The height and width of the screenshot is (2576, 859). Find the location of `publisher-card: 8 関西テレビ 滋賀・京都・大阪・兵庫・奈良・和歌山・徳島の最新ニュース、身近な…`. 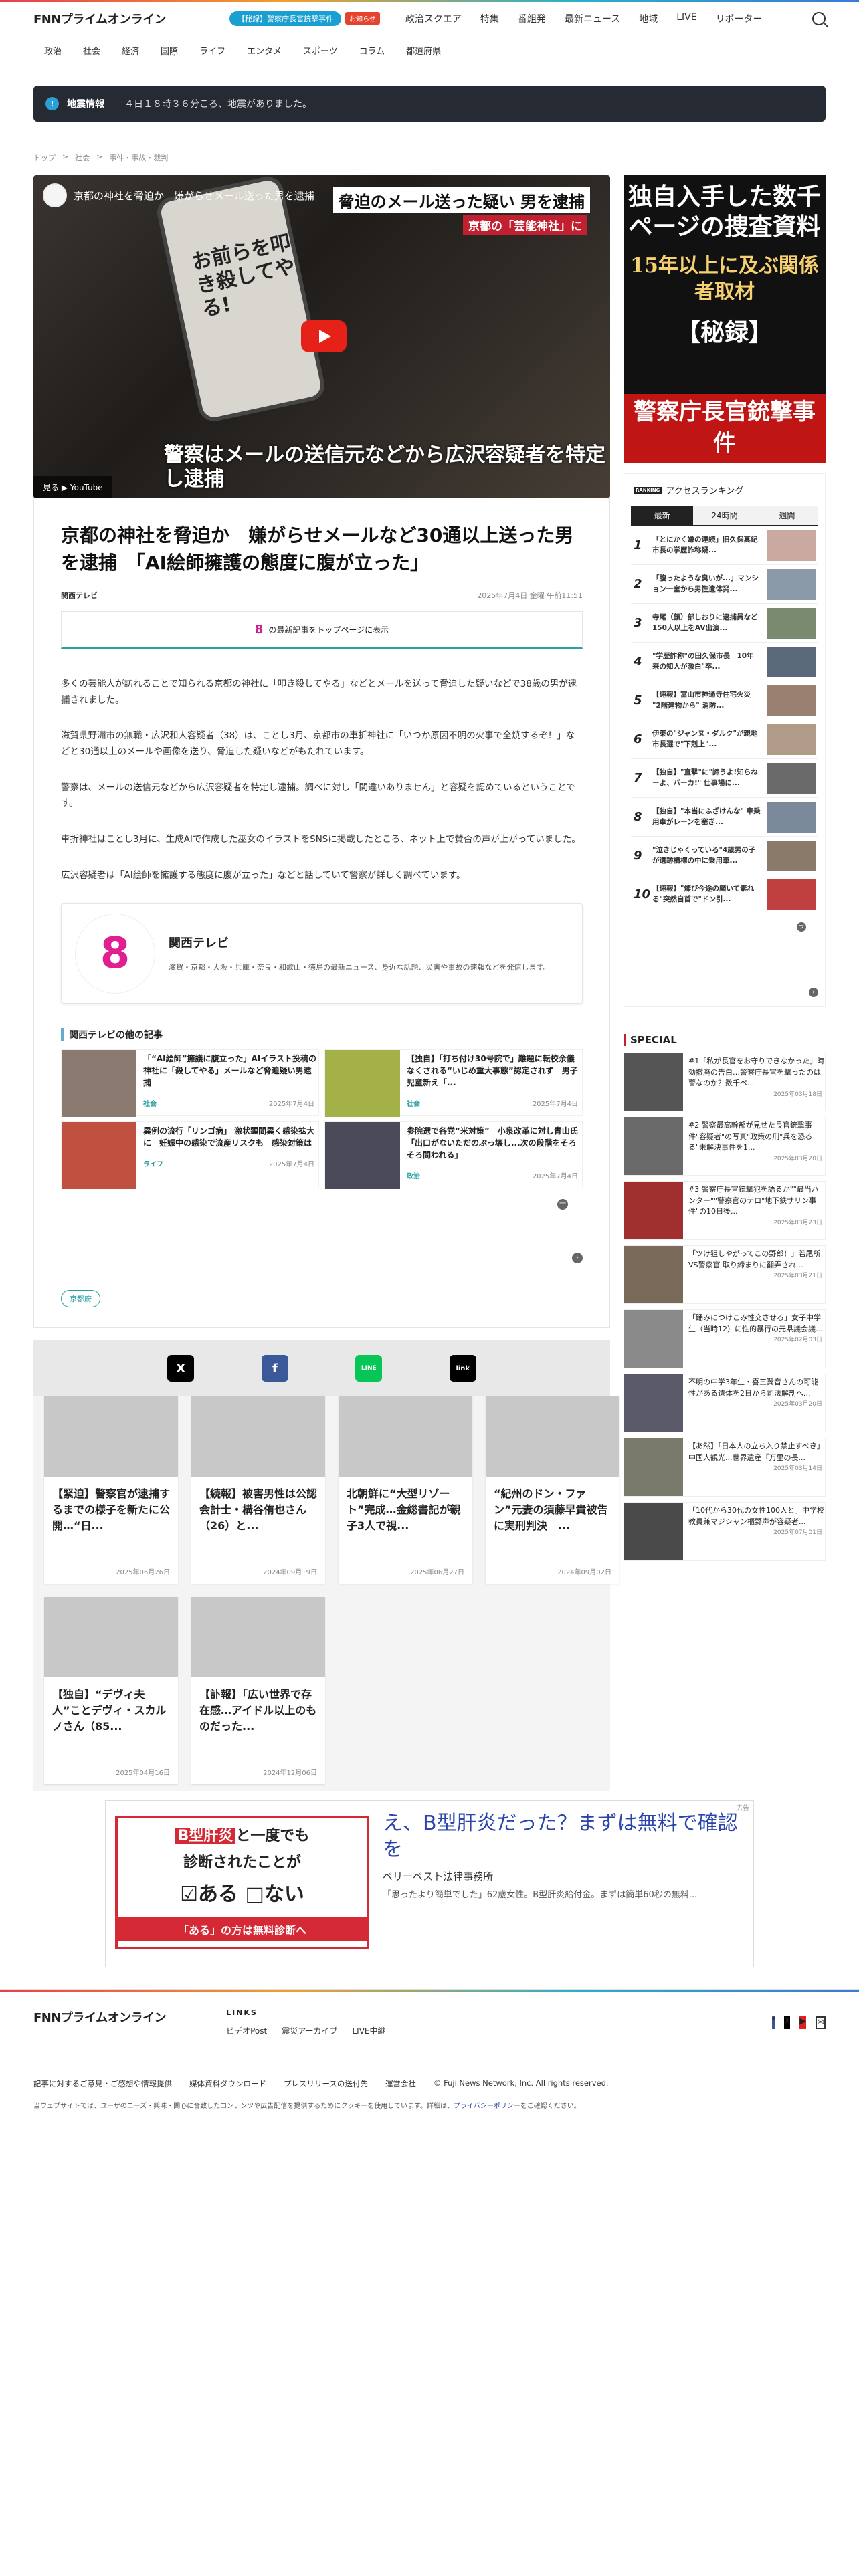

publisher-card: 8 関西テレビ 滋賀・京都・大阪・兵庫・奈良・和歌山・徳島の最新ニュース、身近な… is located at coordinates (322, 953).